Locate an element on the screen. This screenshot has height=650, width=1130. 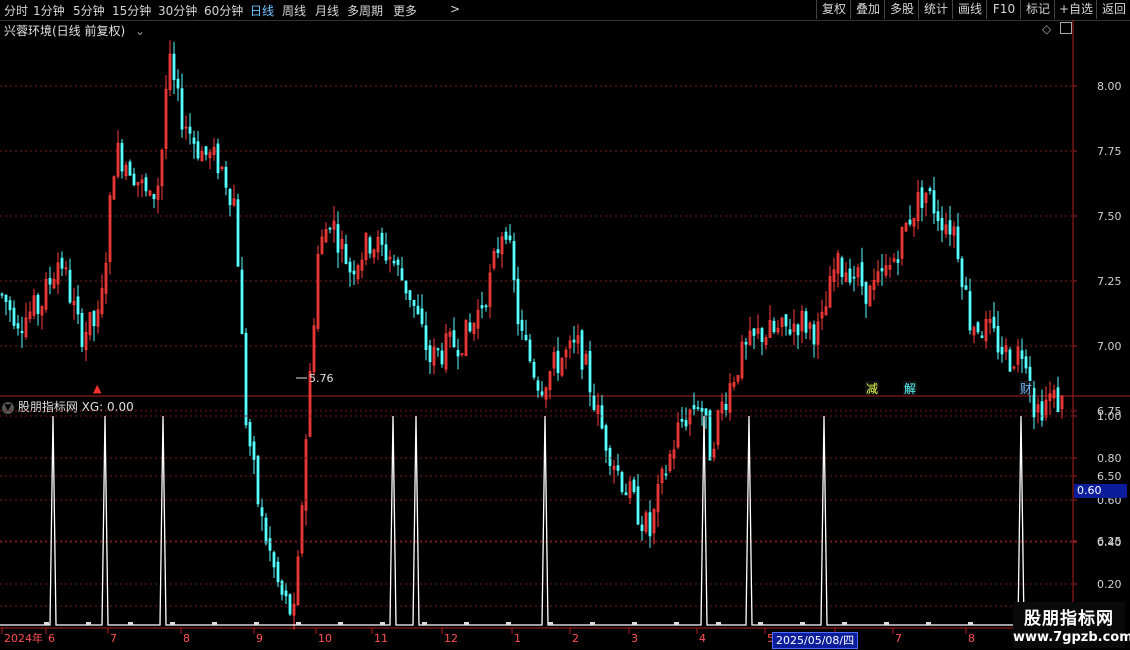
low-label: 5.76 is located at coordinates (321, 378).